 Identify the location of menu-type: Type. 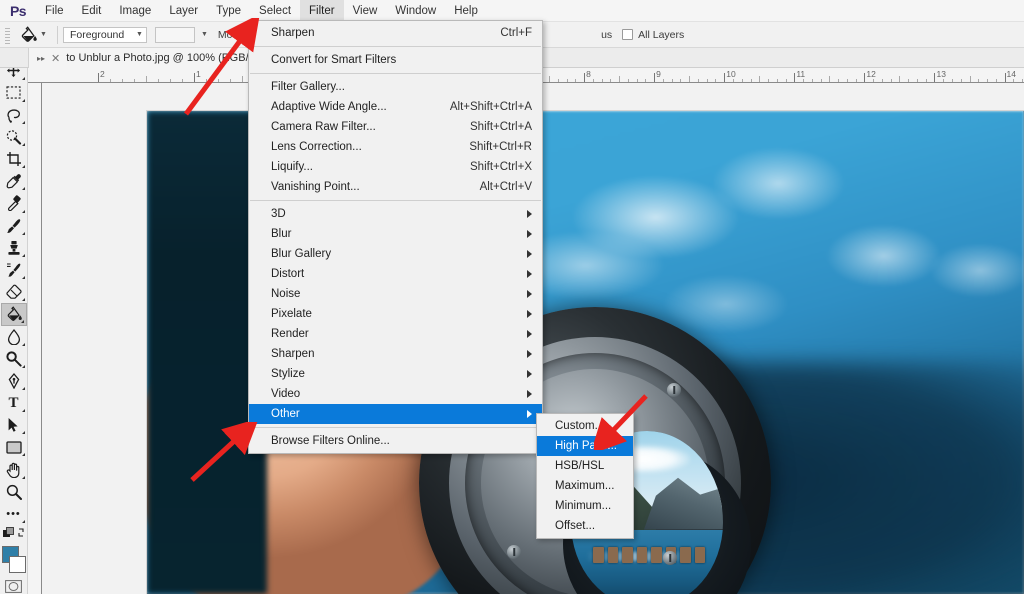
(228, 11).